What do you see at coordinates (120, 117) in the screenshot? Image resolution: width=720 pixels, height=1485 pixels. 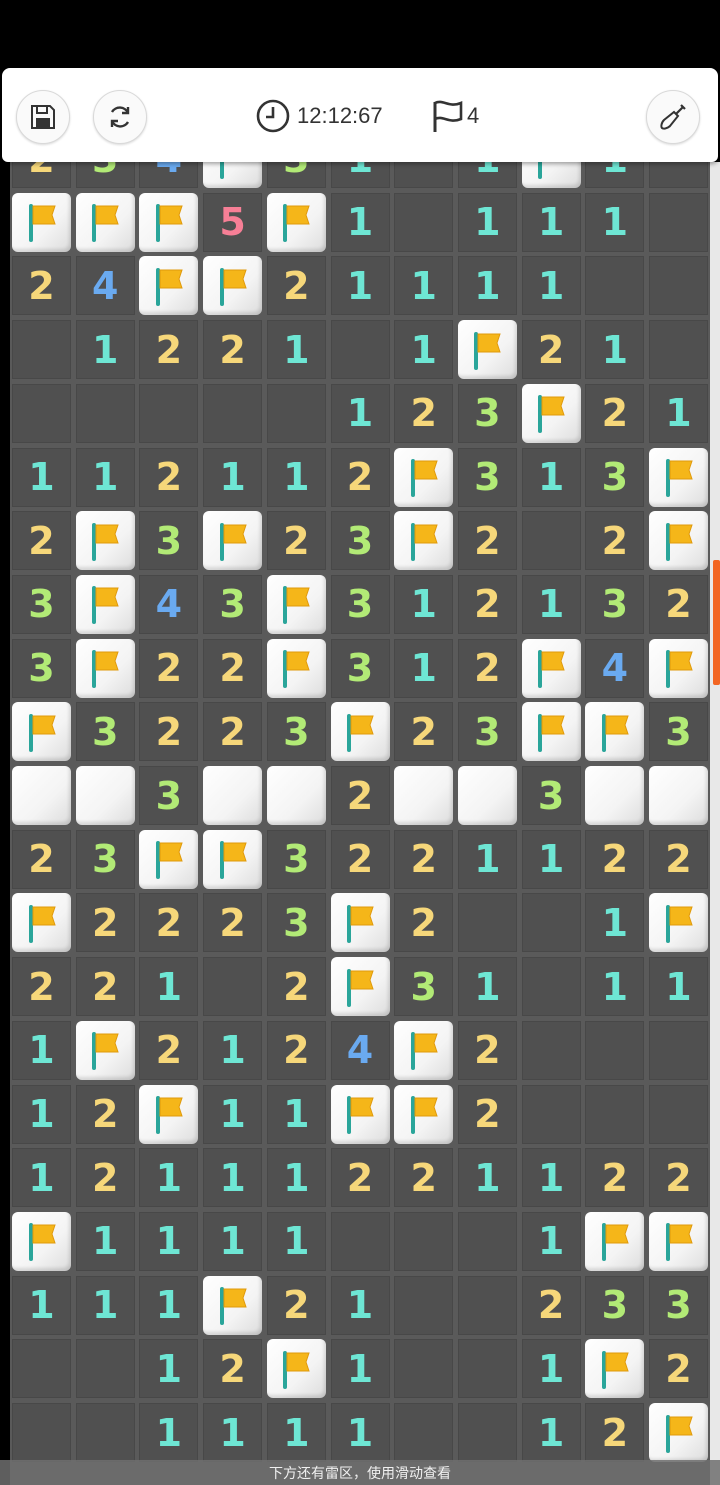 I see `restart-button` at bounding box center [120, 117].